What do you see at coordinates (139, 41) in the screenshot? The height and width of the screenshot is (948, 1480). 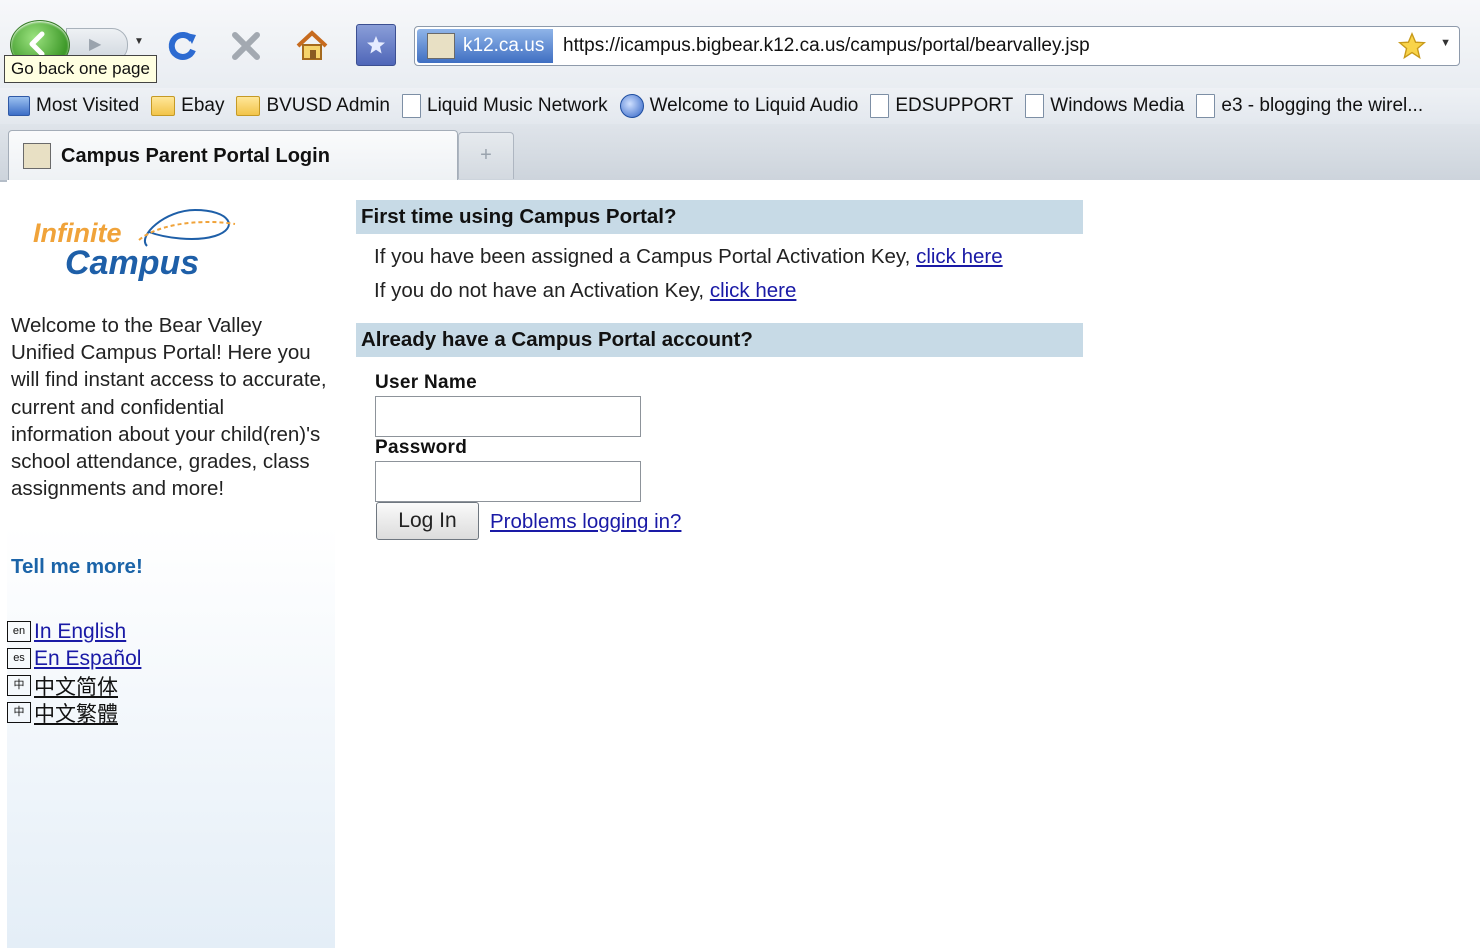 I see `history-dropdown-icon: ▼` at bounding box center [139, 41].